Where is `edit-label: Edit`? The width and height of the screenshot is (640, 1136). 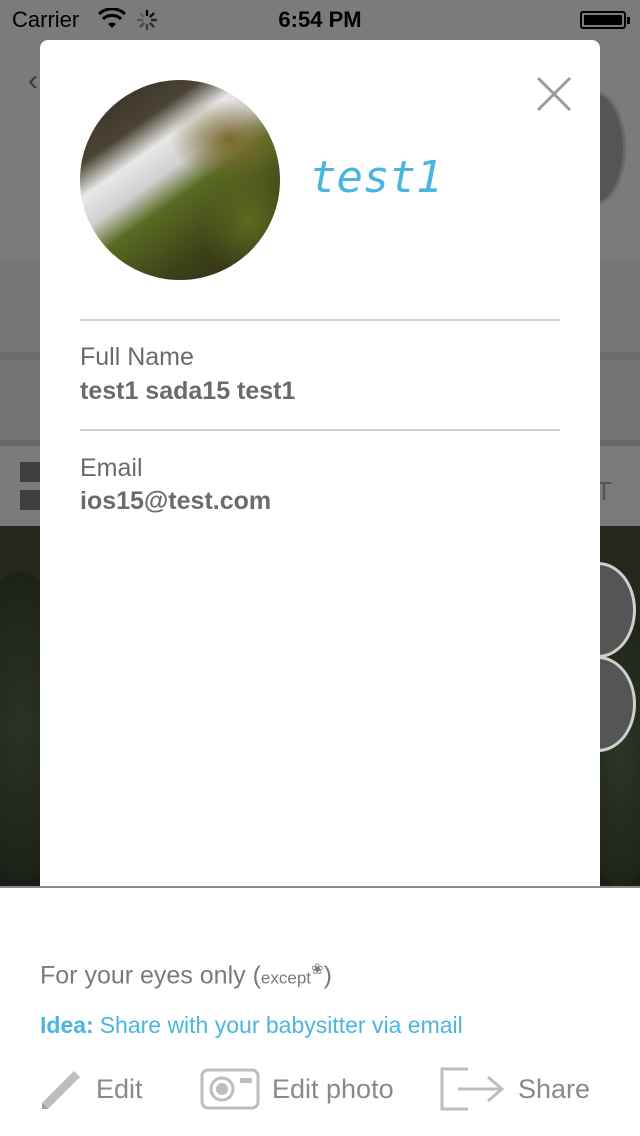 edit-label: Edit is located at coordinates (119, 1088).